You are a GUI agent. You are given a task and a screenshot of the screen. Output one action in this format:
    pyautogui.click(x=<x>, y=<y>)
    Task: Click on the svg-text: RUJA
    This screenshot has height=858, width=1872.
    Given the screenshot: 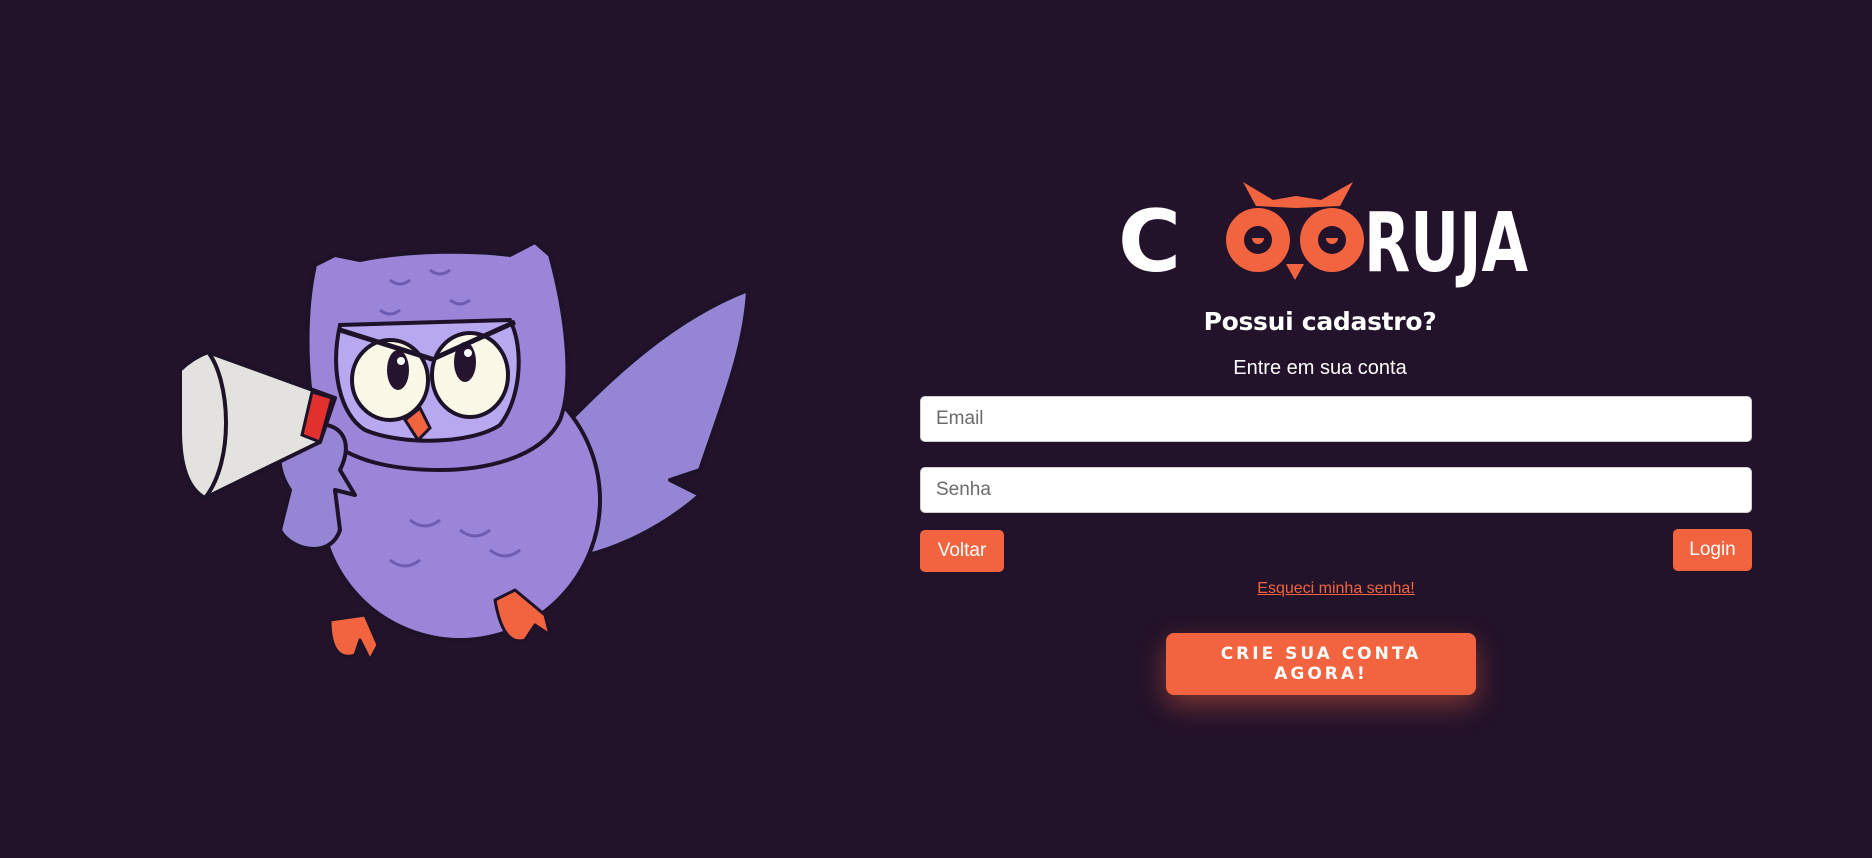 What is the action you would take?
    pyautogui.click(x=1446, y=243)
    